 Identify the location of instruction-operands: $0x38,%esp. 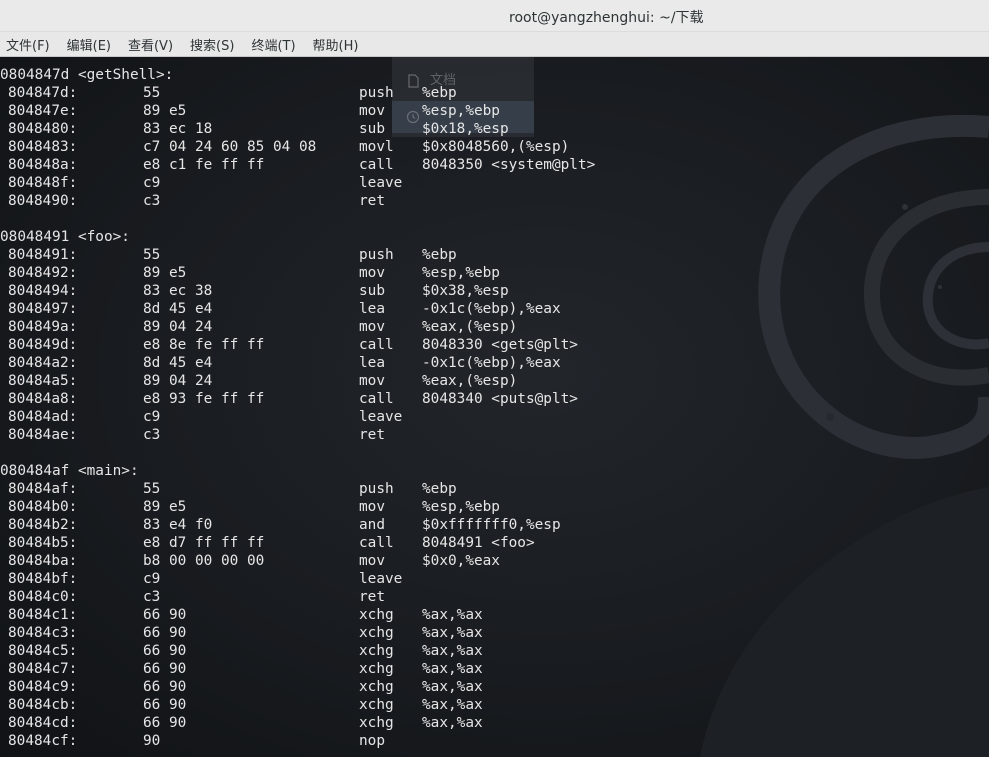
(465, 291).